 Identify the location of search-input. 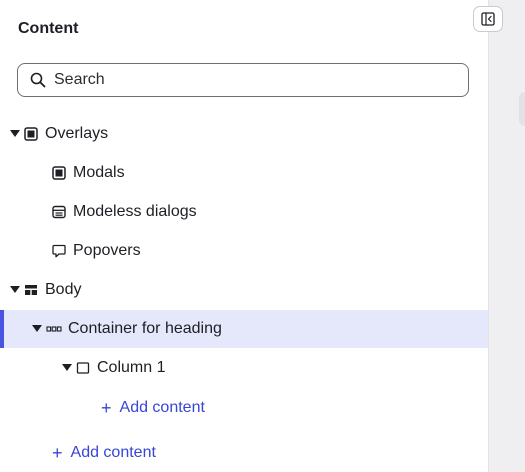
(249, 80).